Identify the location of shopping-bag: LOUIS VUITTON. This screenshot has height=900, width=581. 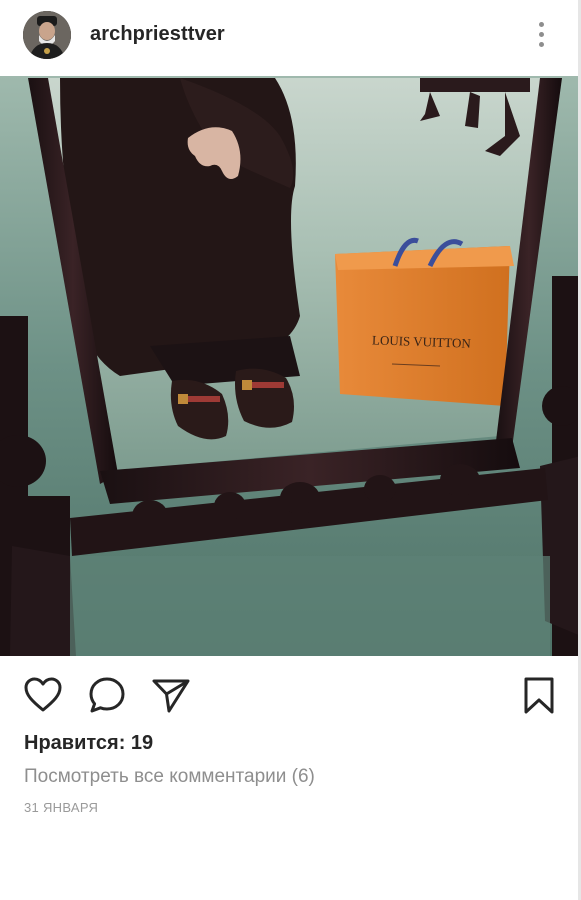
(424, 321).